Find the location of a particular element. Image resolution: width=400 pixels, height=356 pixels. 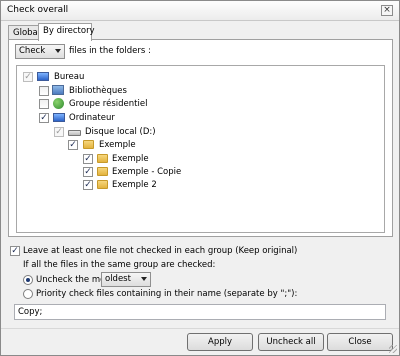

tree-label: Exemple - Copie is located at coordinates (147, 172).